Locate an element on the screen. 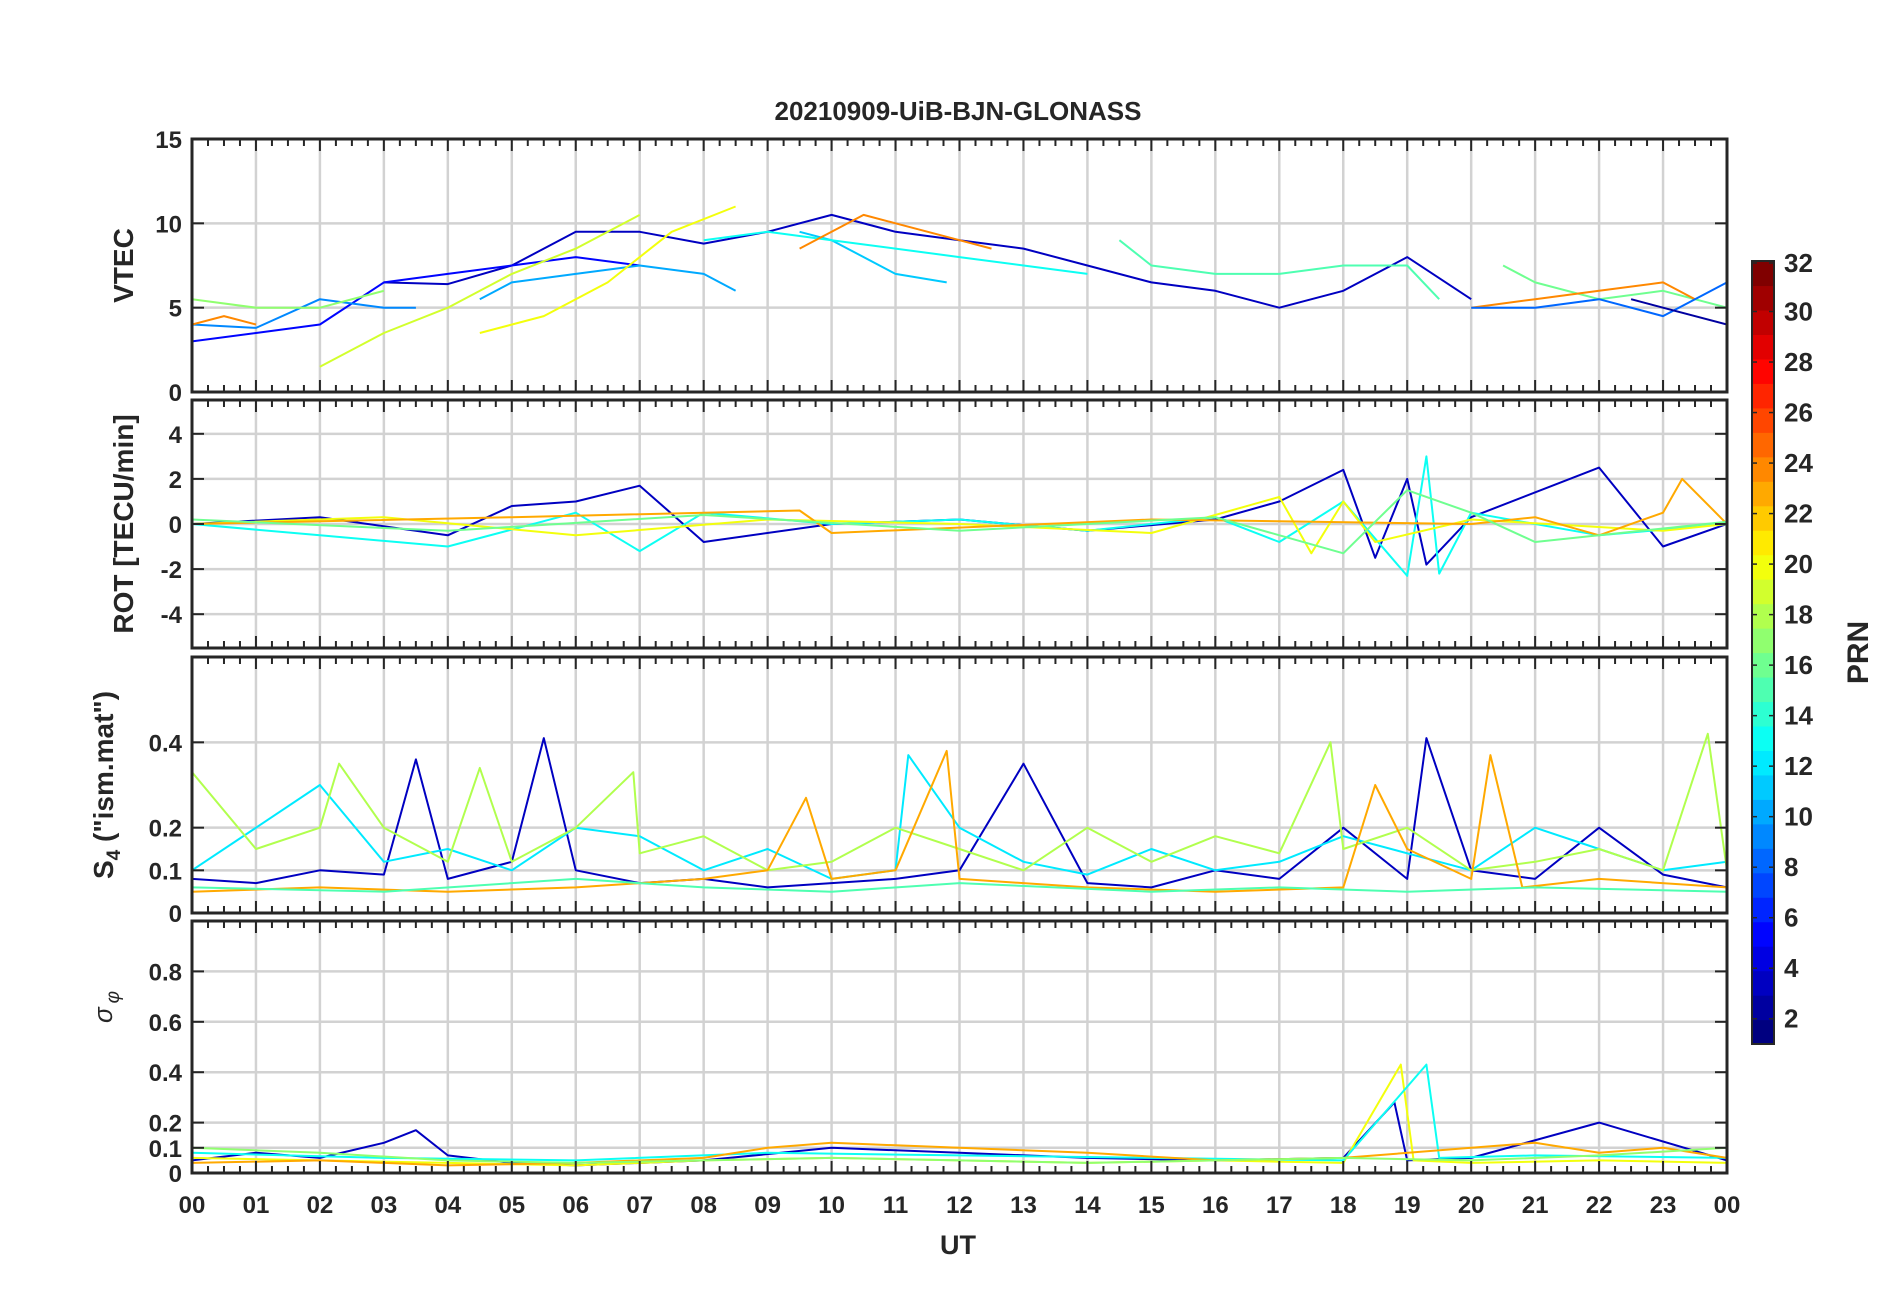  colorbar-tick-label: 10 is located at coordinates (1798, 817).